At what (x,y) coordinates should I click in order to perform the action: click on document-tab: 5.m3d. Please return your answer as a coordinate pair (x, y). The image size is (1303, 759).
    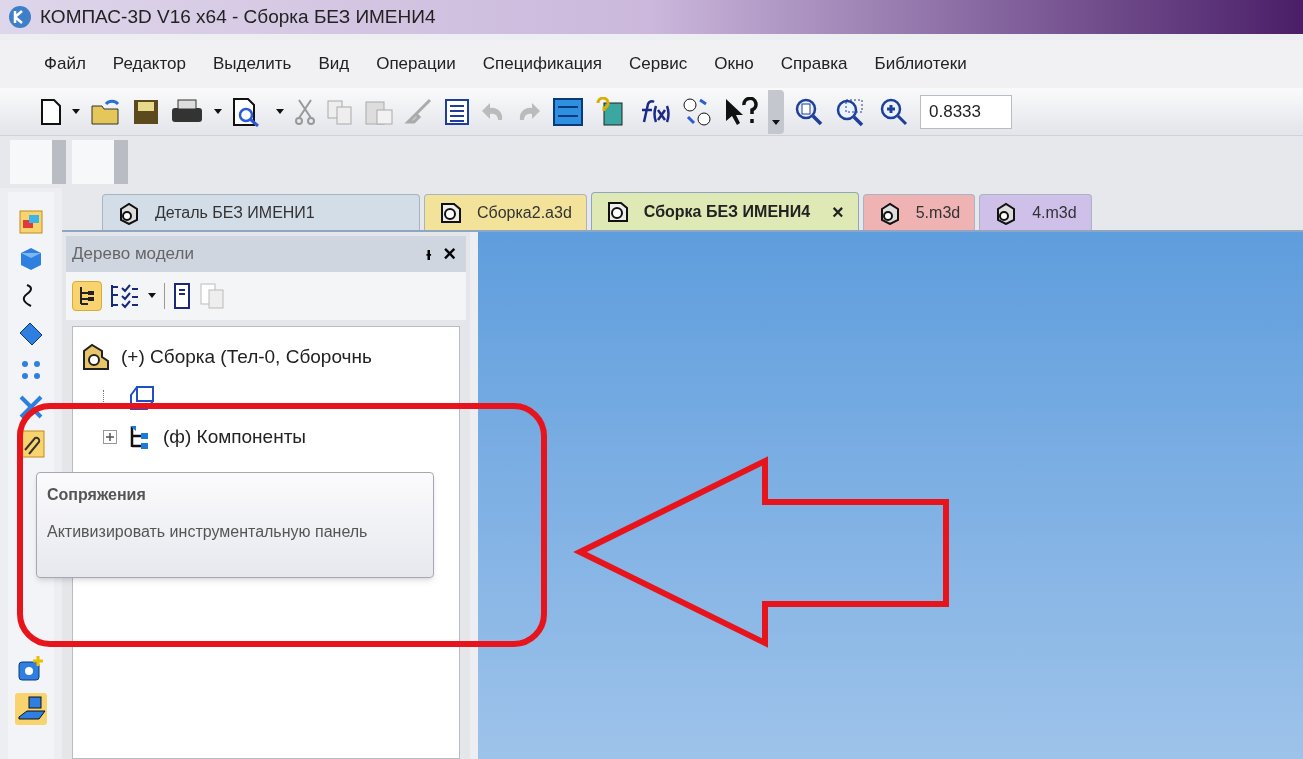
    Looking at the image, I should click on (919, 212).